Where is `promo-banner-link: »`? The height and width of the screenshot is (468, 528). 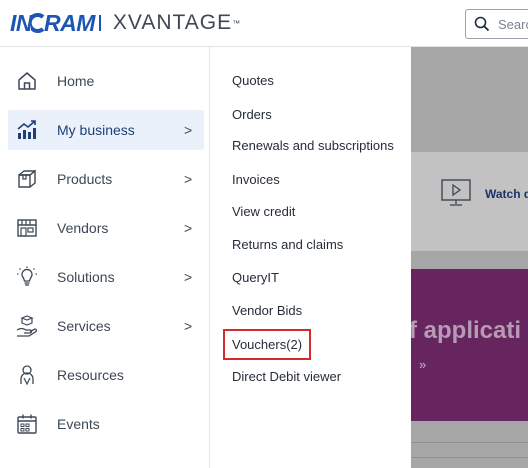 promo-banner-link: » is located at coordinates (422, 364).